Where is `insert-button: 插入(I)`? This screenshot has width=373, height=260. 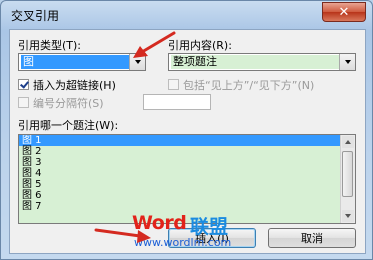 insert-button: 插入(I) is located at coordinates (212, 238).